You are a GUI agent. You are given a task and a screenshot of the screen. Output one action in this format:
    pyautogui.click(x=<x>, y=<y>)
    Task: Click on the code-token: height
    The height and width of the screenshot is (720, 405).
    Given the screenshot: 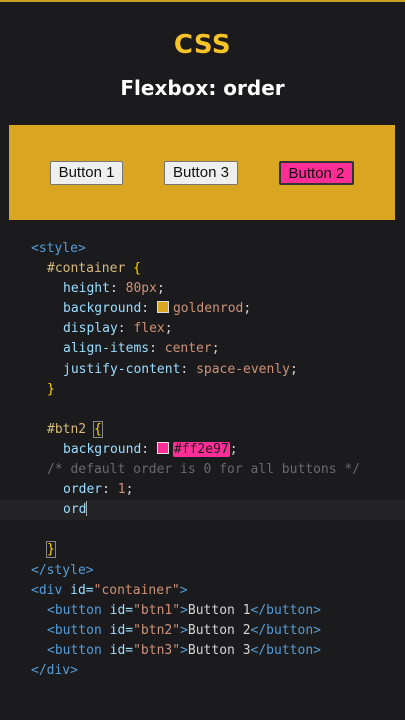 What is the action you would take?
    pyautogui.click(x=86, y=289)
    